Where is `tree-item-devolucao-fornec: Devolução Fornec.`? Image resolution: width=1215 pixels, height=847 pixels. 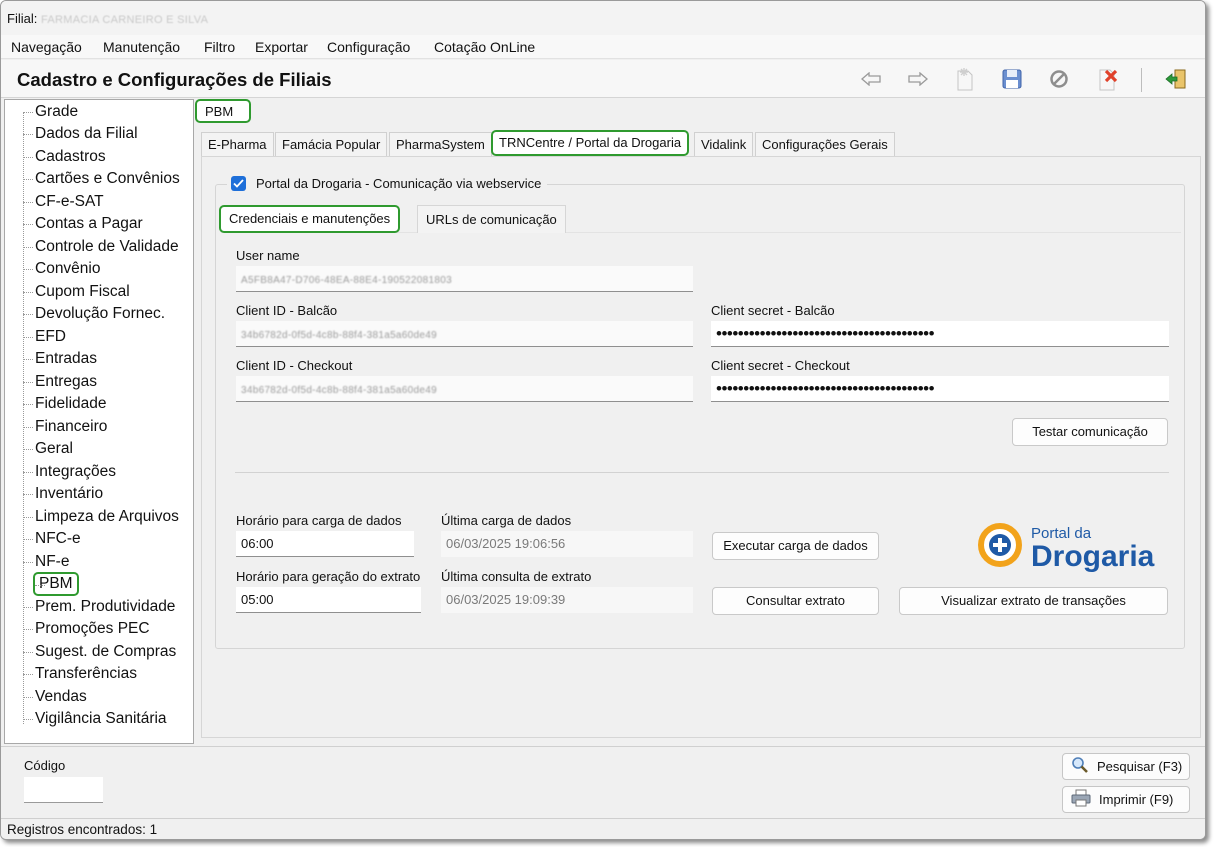 tree-item-devolucao-fornec: Devolução Fornec. is located at coordinates (94, 314).